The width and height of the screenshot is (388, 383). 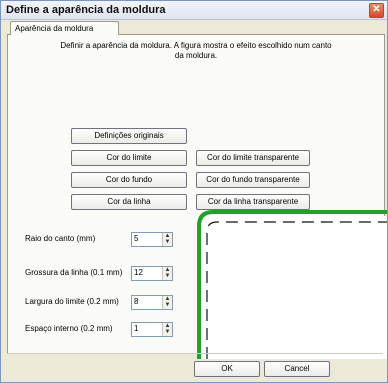 I want to click on ok-button: OK, so click(x=227, y=369).